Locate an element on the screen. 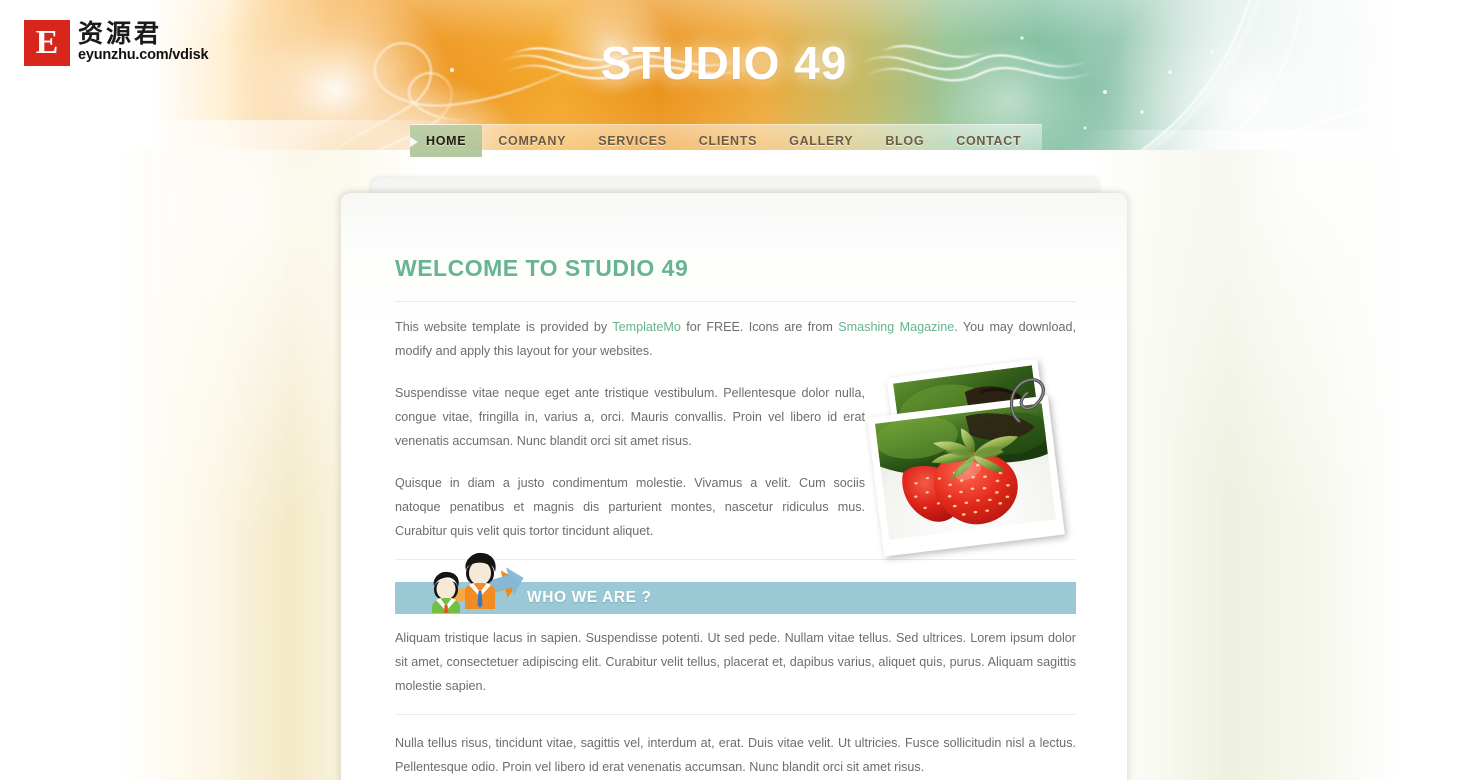 Image resolution: width=1470 pixels, height=780 pixels. nav-pointer-icon is located at coordinates (414, 142).